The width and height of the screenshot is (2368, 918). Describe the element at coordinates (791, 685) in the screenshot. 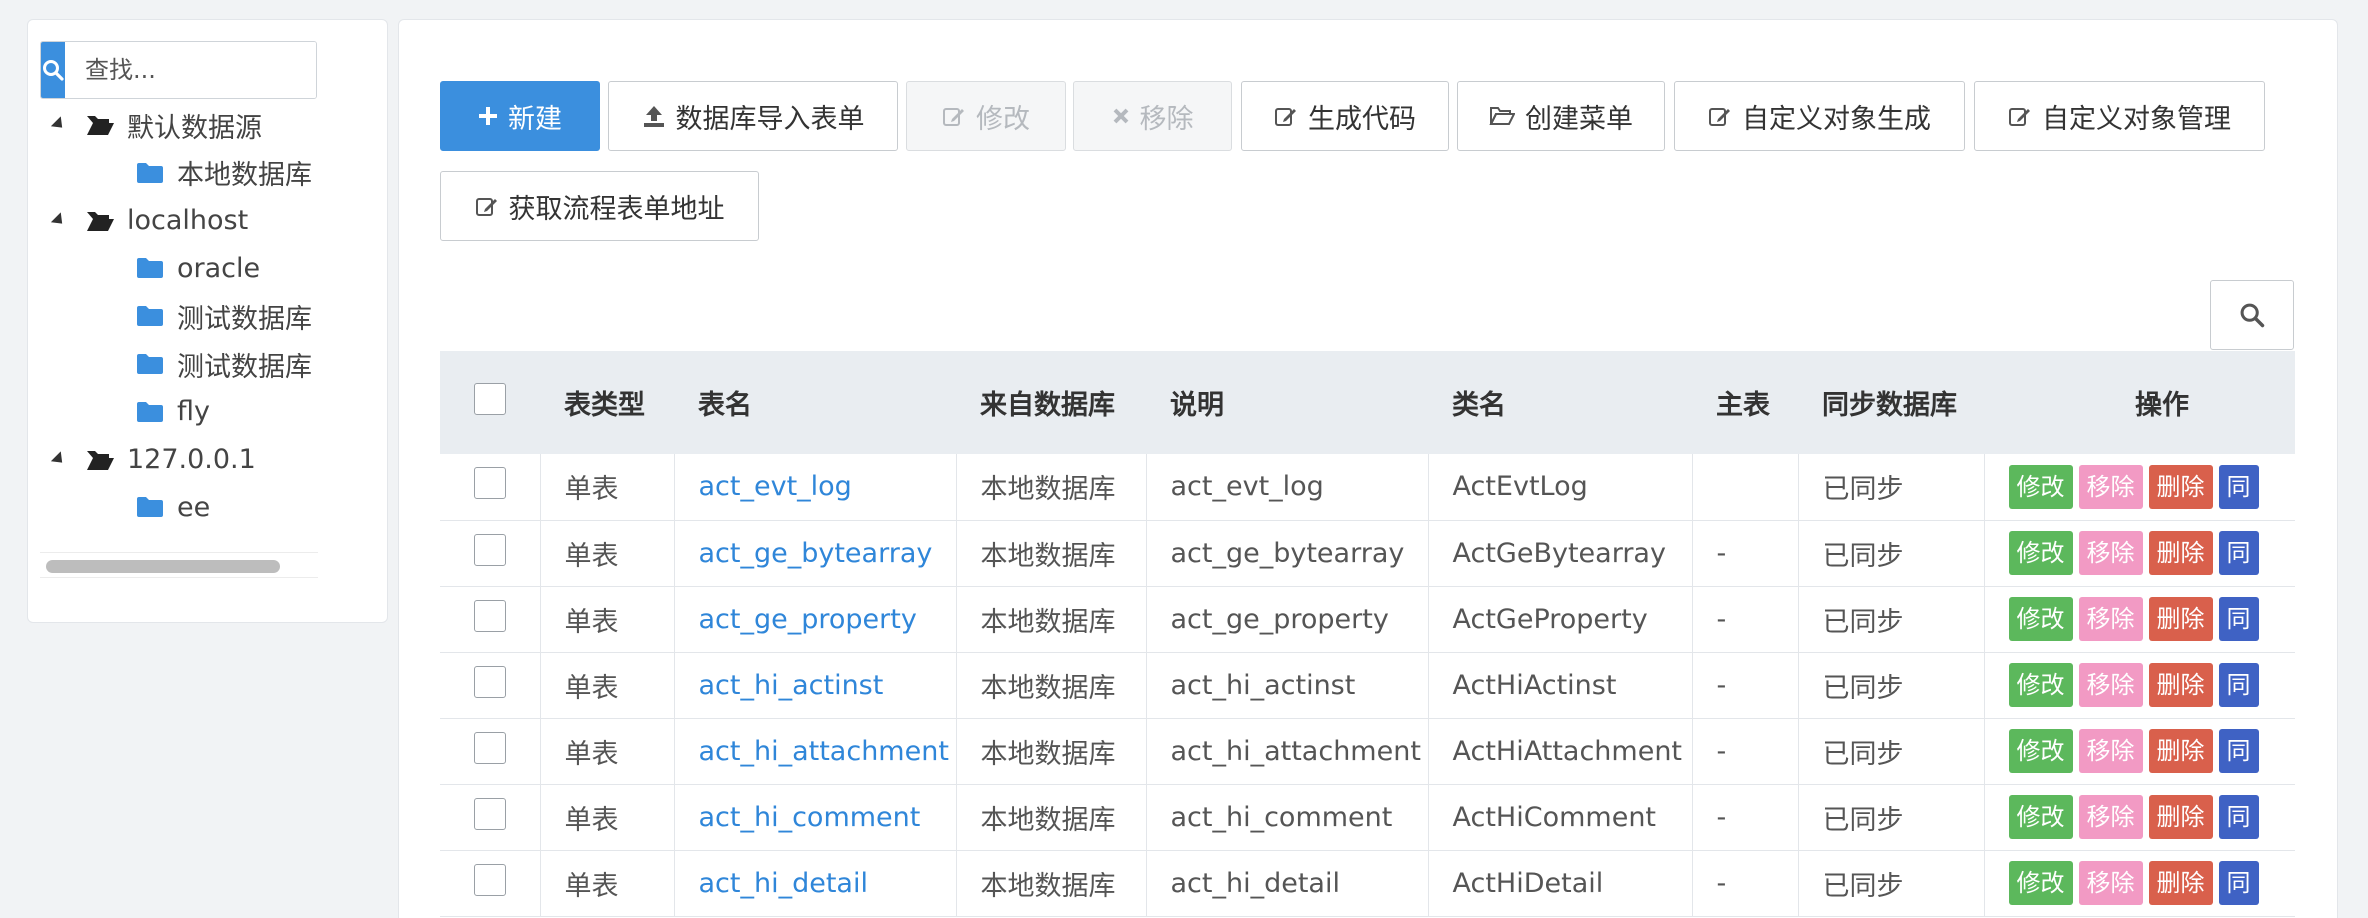

I see `table-name-link: act_hi_actinst` at that location.